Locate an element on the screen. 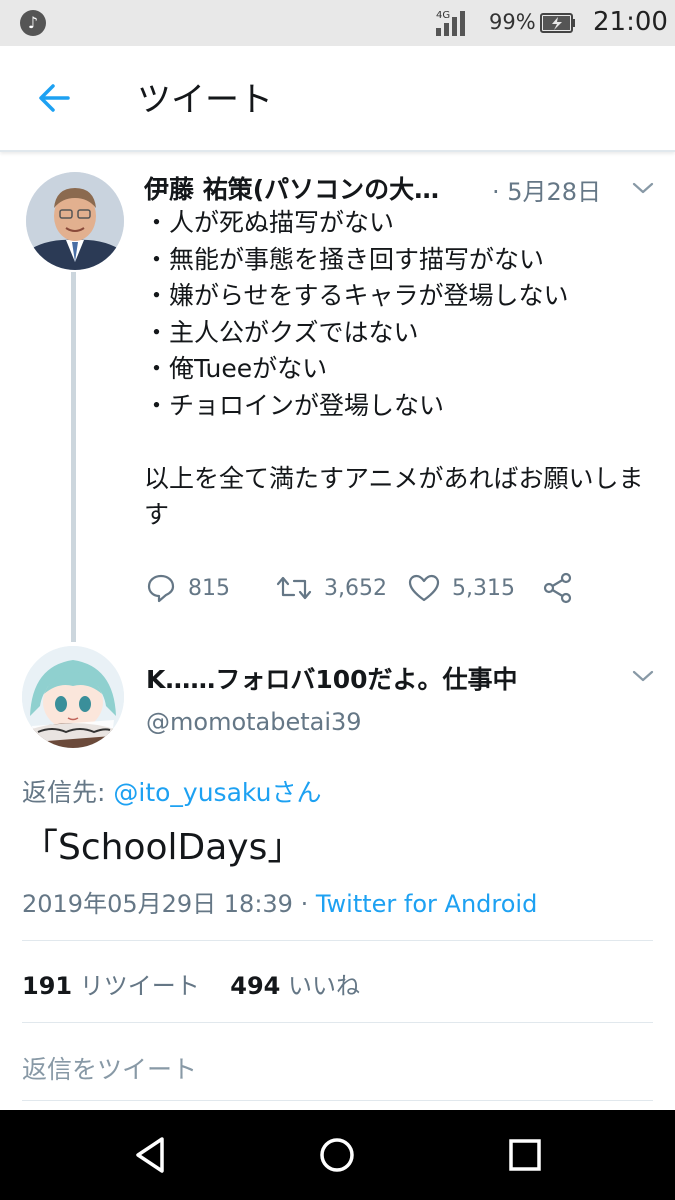 The width and height of the screenshot is (675, 1200). reply-icon is located at coordinates (161, 588).